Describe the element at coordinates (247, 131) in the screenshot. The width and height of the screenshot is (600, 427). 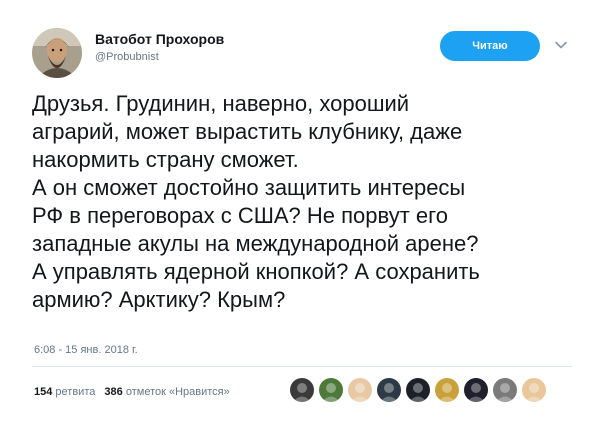
I see `tweet-text-line: аграрий, может вырастить клубнику, даже` at that location.